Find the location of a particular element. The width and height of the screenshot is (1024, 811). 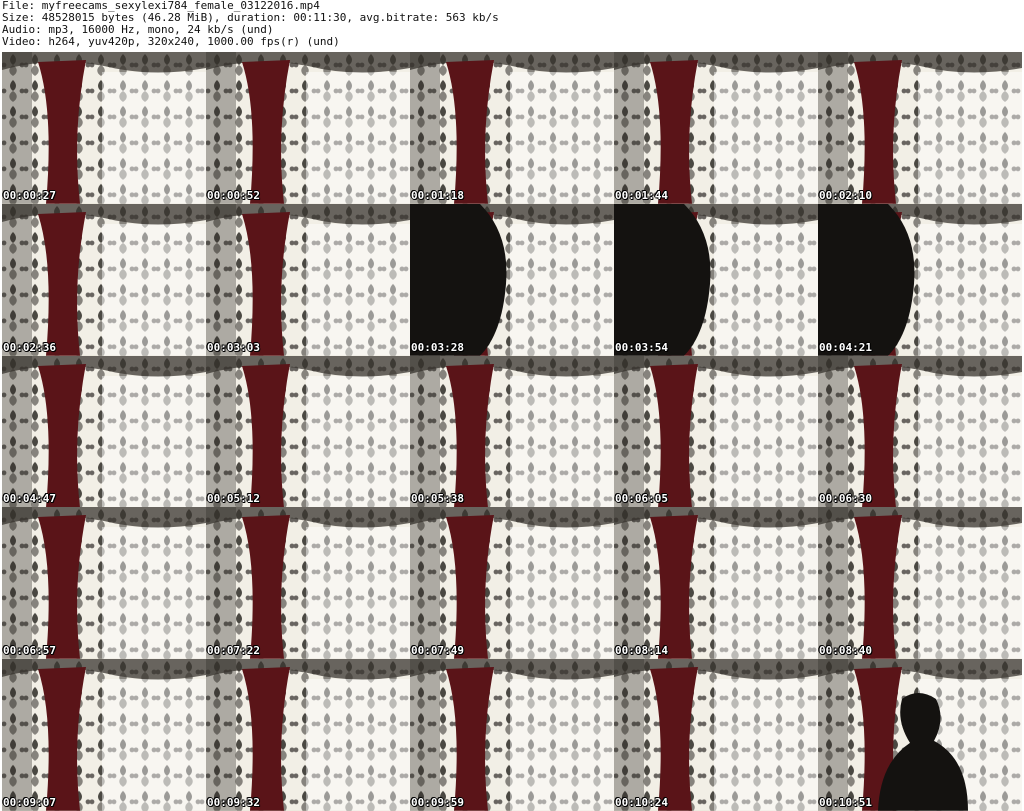

thumbnail-frame: 00:02:10 is located at coordinates (920, 128).